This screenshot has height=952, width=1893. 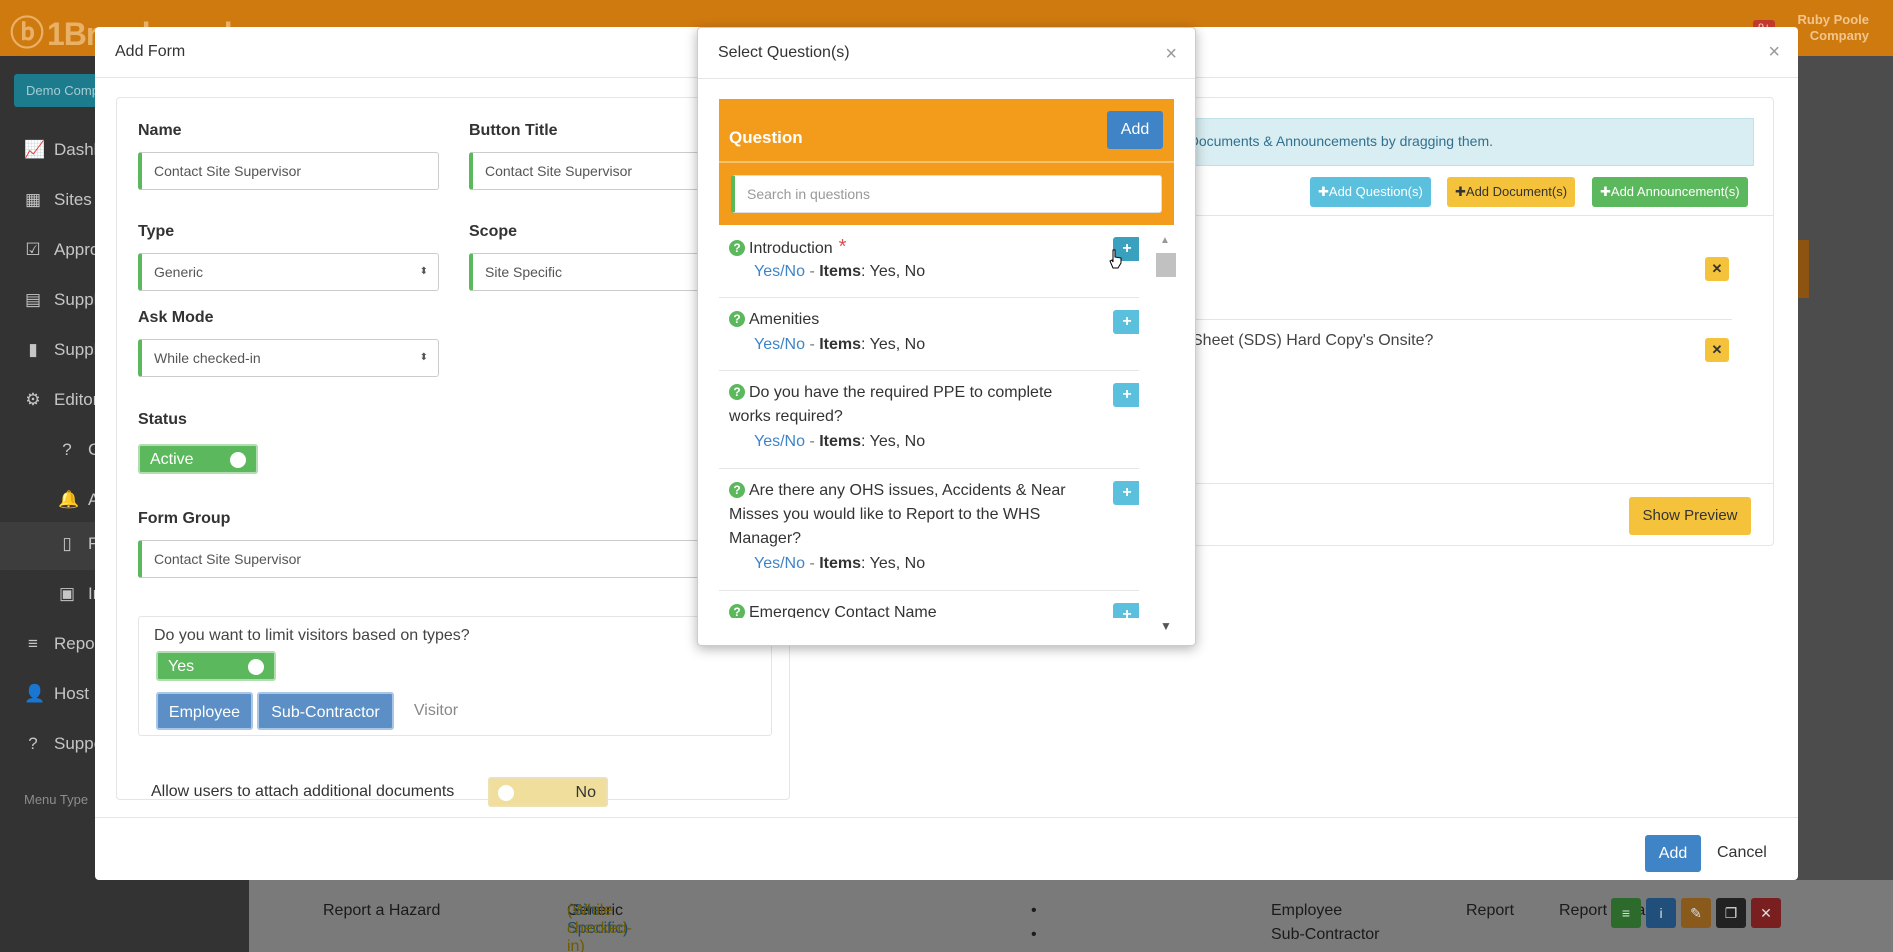 What do you see at coordinates (899, 609) in the screenshot?
I see `question-text: ? Emergency Contact Name` at bounding box center [899, 609].